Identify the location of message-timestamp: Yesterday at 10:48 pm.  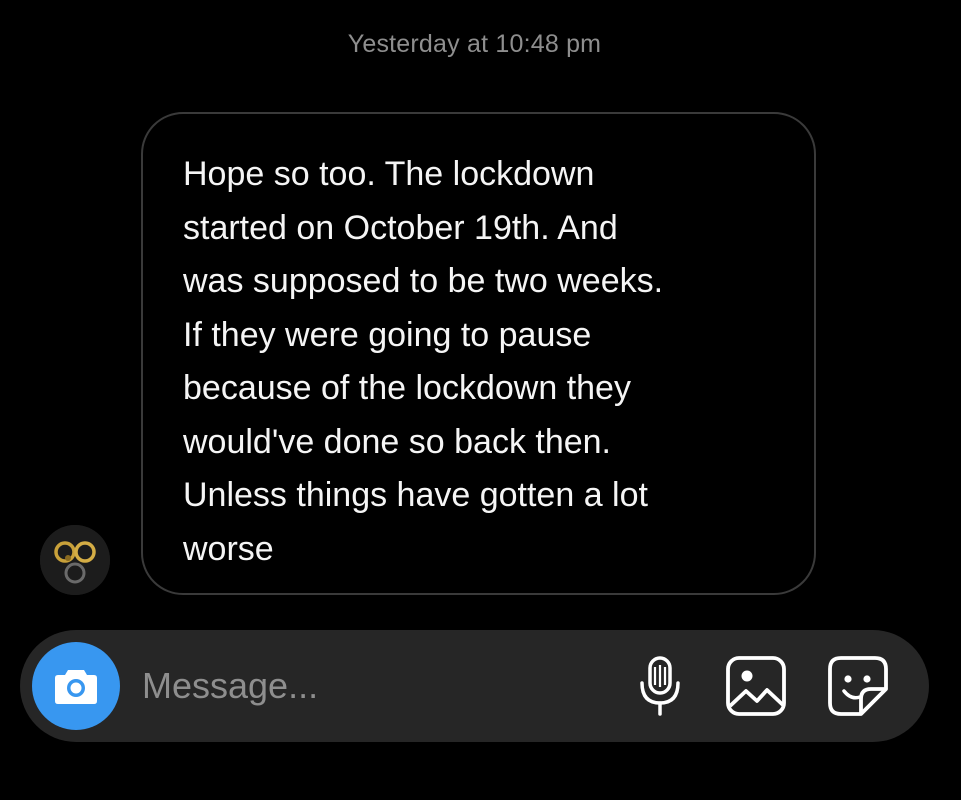
(474, 44).